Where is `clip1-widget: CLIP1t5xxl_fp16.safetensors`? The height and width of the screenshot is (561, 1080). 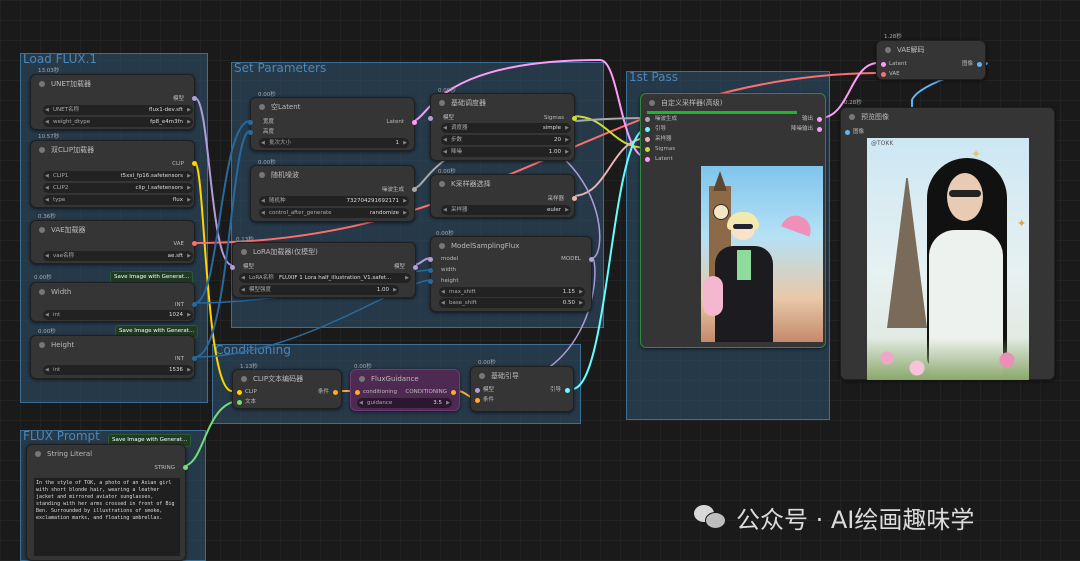
clip1-widget: CLIP1t5xxl_fp16.safetensors is located at coordinates (118, 176).